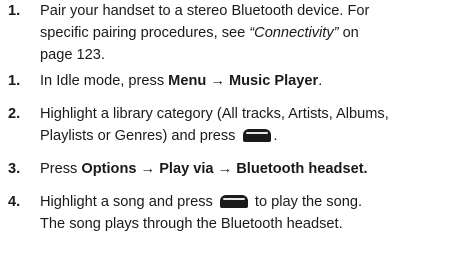 The height and width of the screenshot is (273, 464). What do you see at coordinates (140, 136) in the screenshot?
I see `text-fragment: Playlists or Genres) and press` at bounding box center [140, 136].